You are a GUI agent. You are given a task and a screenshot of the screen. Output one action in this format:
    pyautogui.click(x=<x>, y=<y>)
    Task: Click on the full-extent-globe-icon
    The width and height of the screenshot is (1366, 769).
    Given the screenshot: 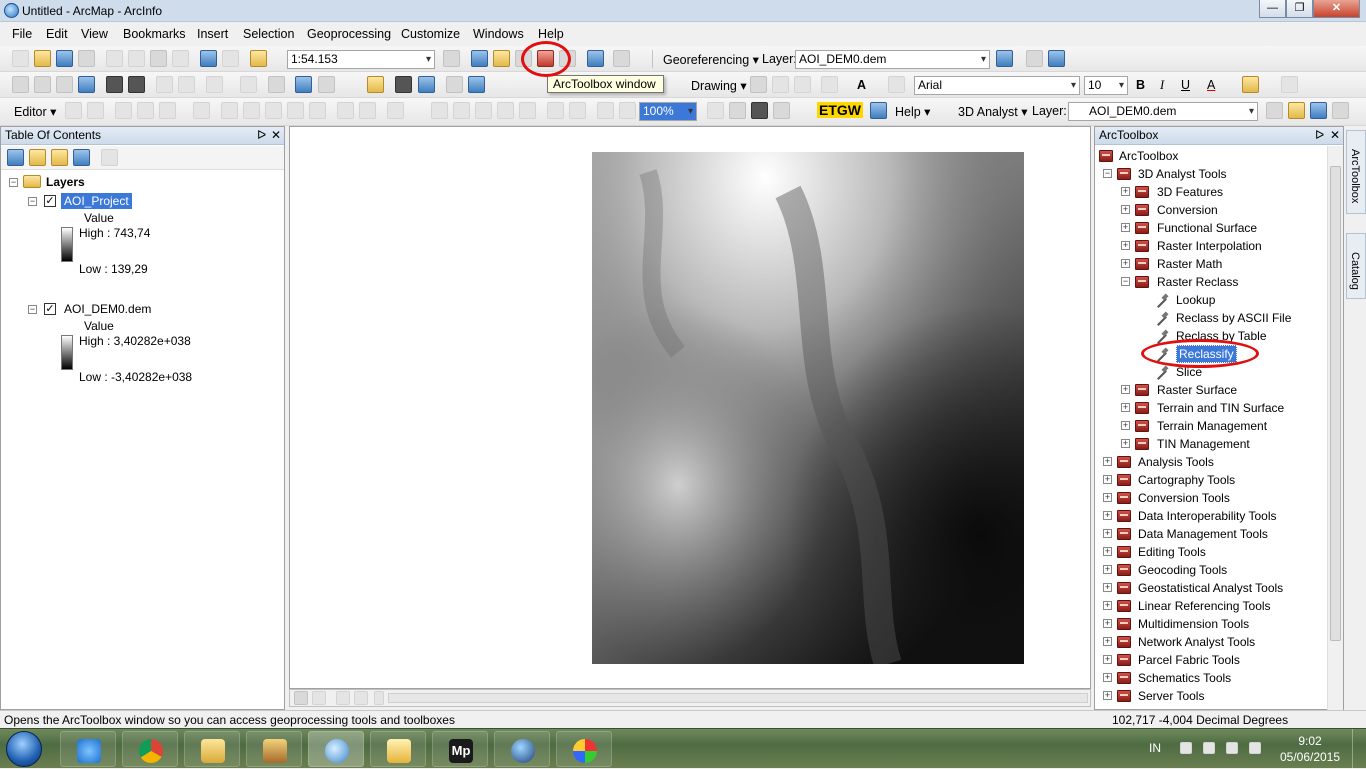 What is the action you would take?
    pyautogui.click(x=86, y=84)
    